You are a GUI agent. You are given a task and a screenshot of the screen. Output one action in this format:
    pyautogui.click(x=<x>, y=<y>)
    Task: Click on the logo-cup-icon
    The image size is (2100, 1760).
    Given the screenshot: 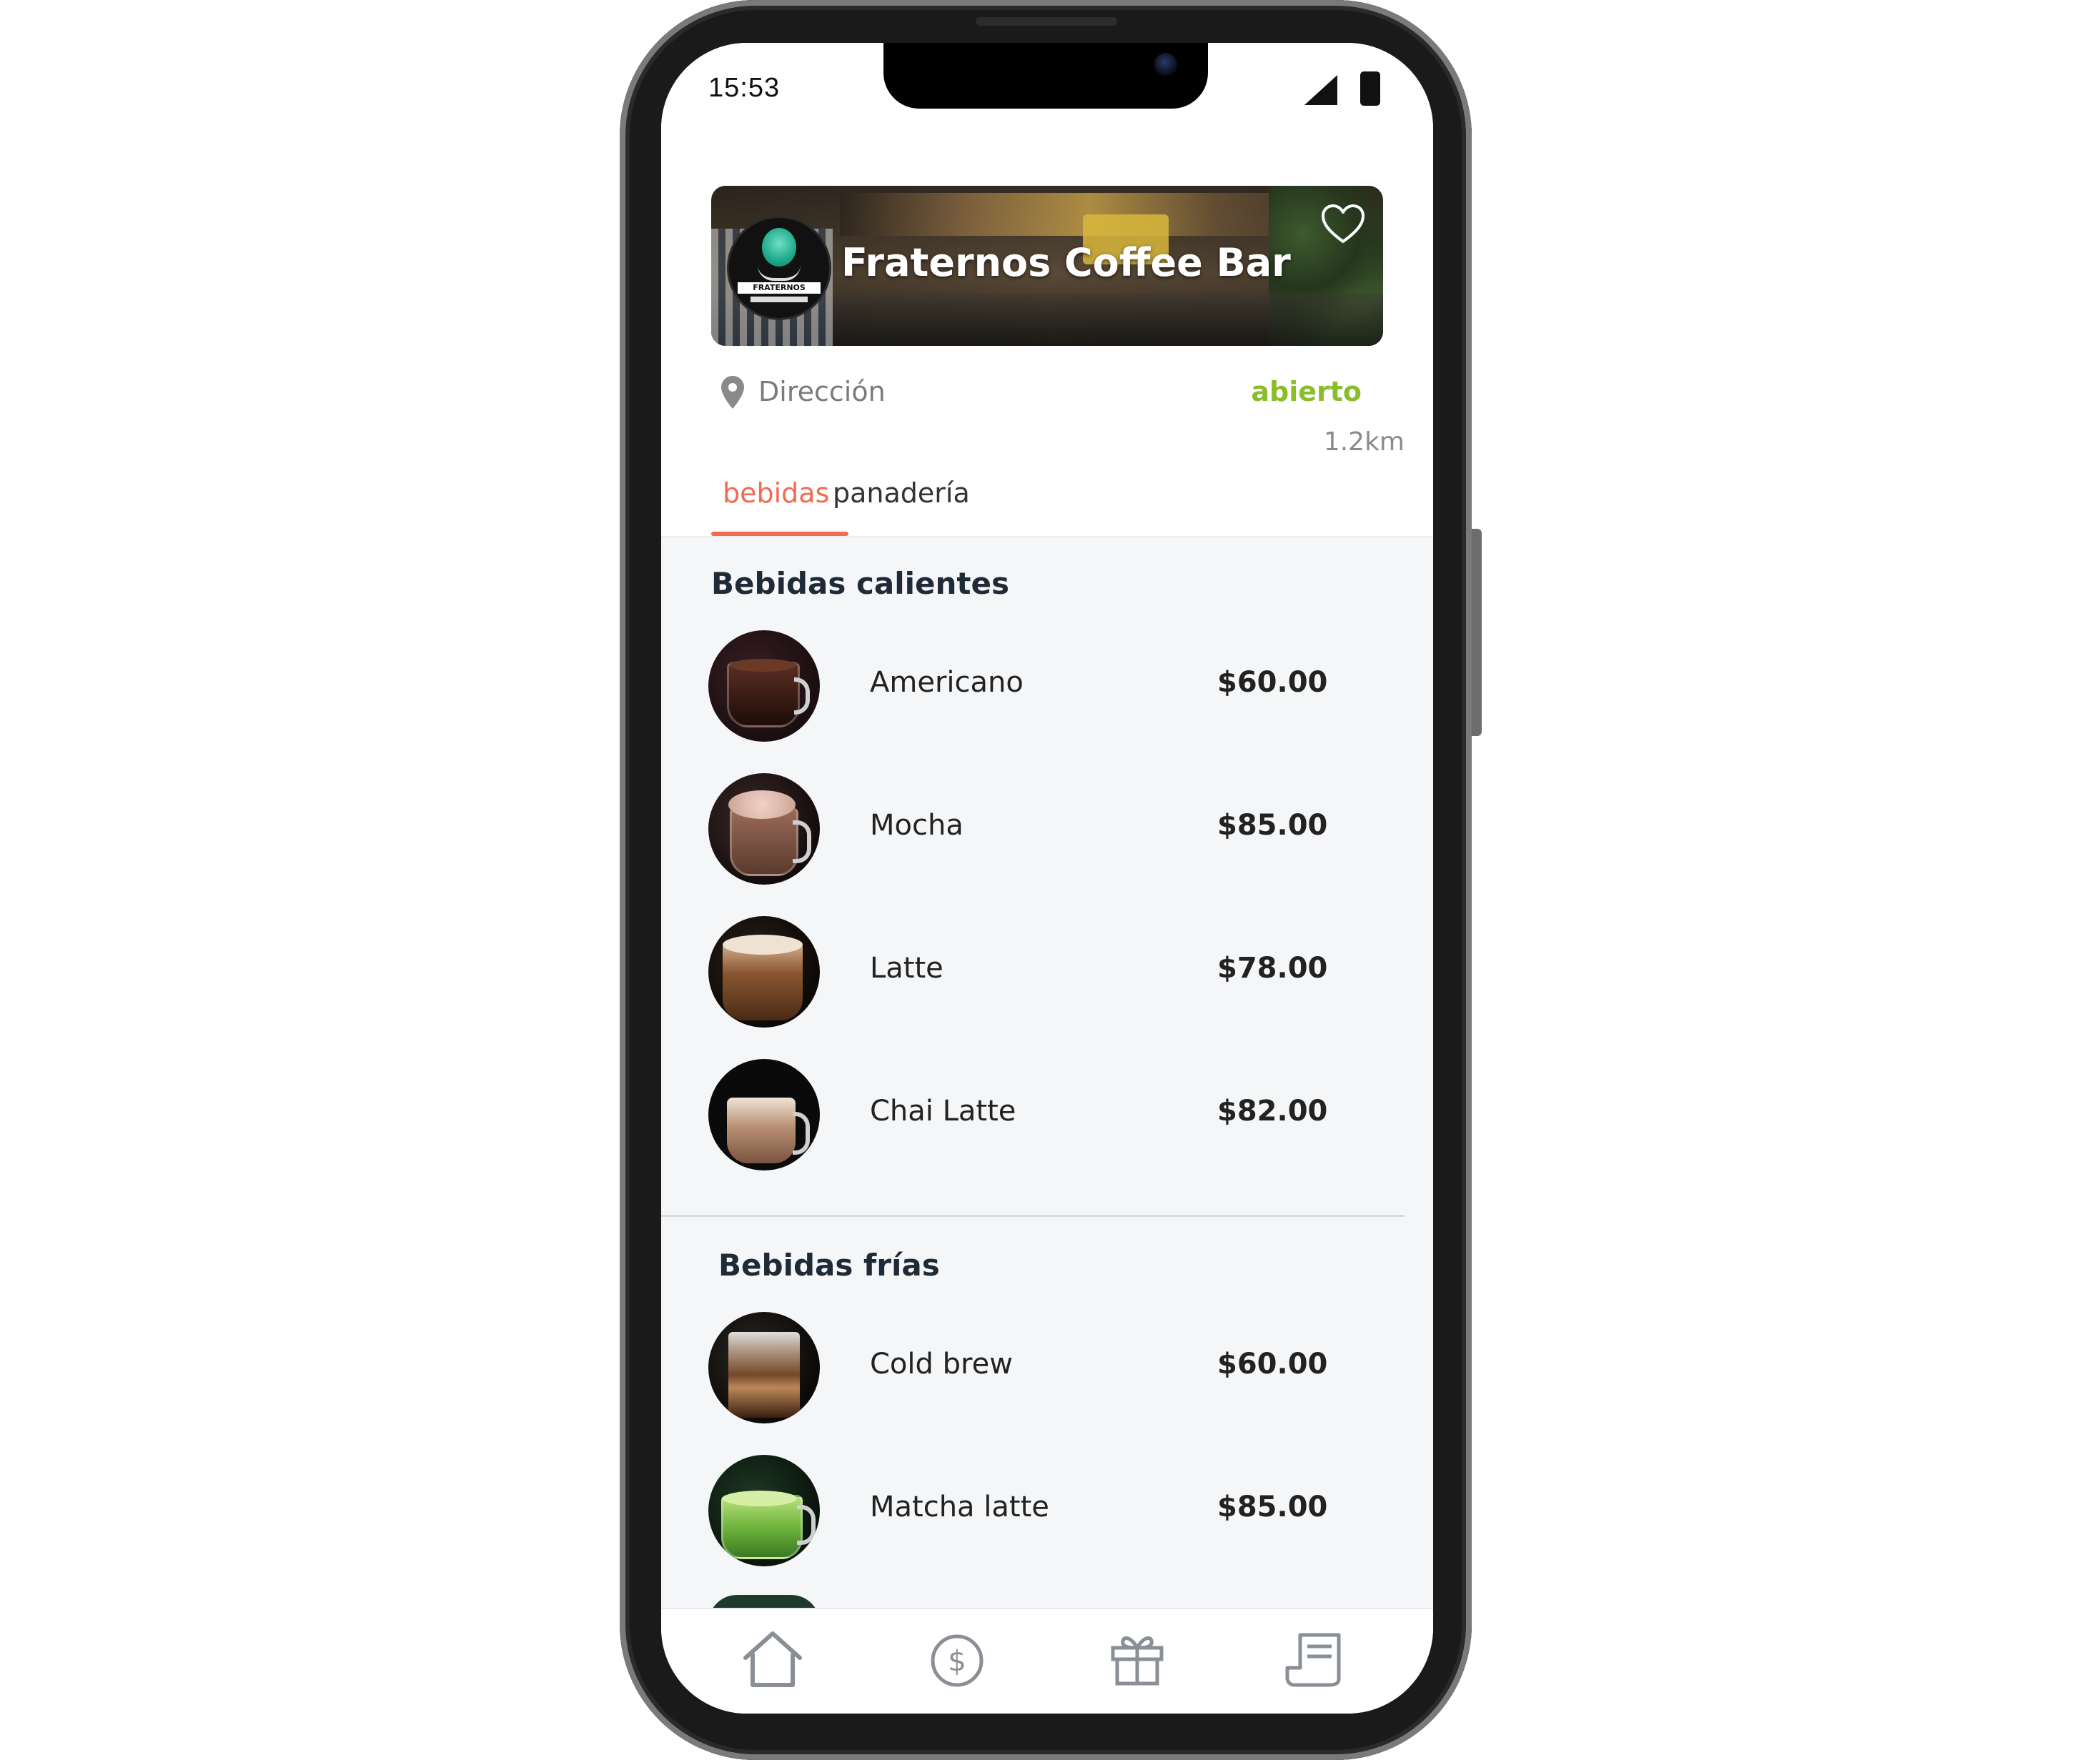 What is the action you would take?
    pyautogui.click(x=779, y=273)
    